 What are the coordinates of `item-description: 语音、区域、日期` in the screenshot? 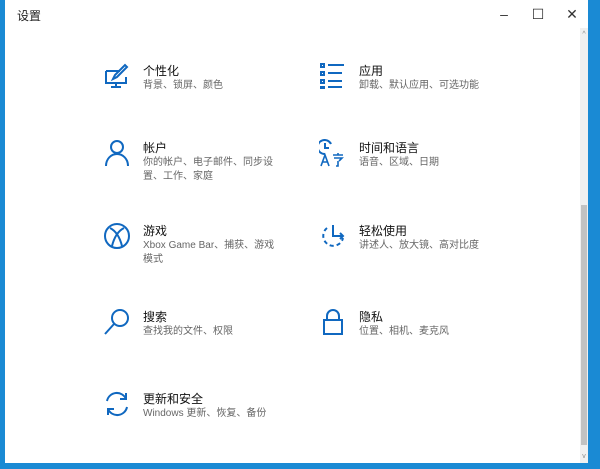 It's located at (399, 162).